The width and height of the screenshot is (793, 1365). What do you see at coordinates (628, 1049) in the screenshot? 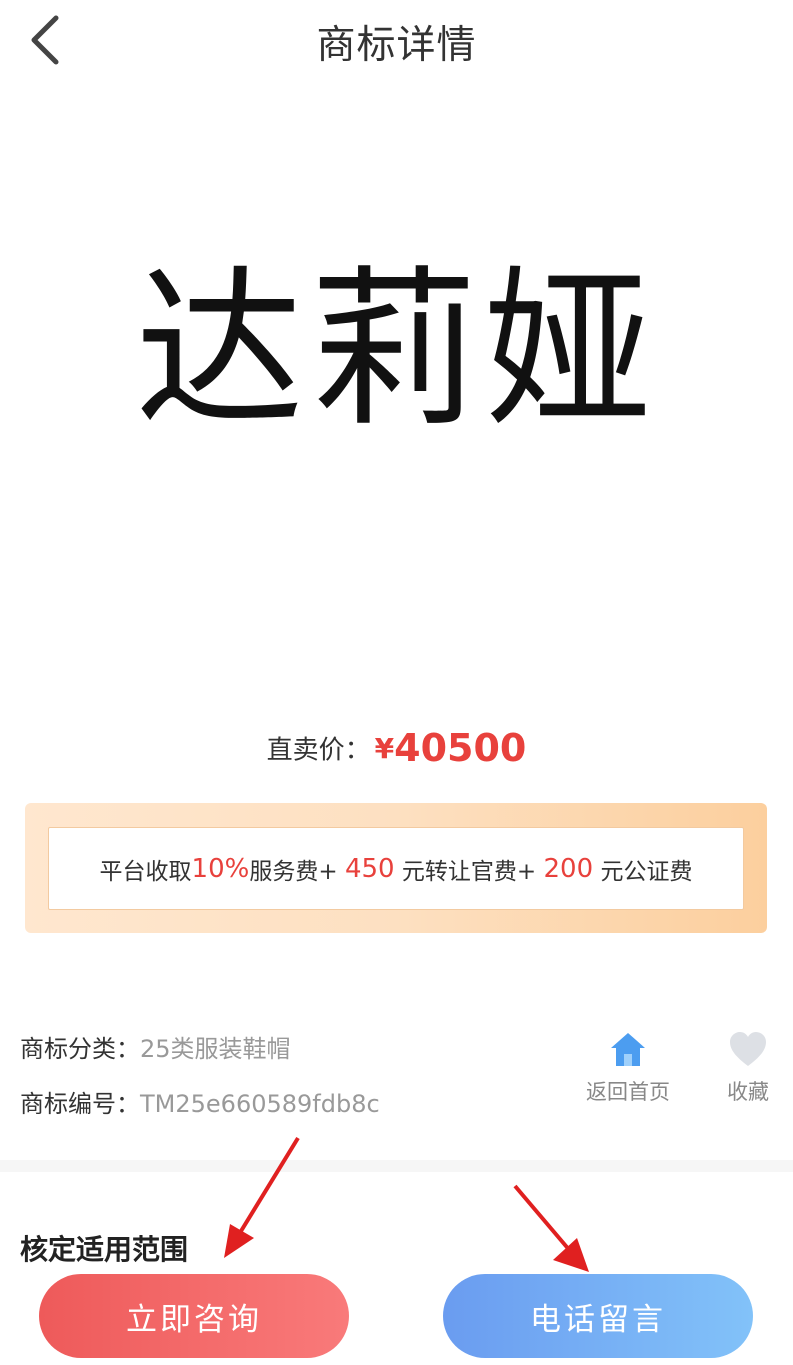
I see `home-icon` at bounding box center [628, 1049].